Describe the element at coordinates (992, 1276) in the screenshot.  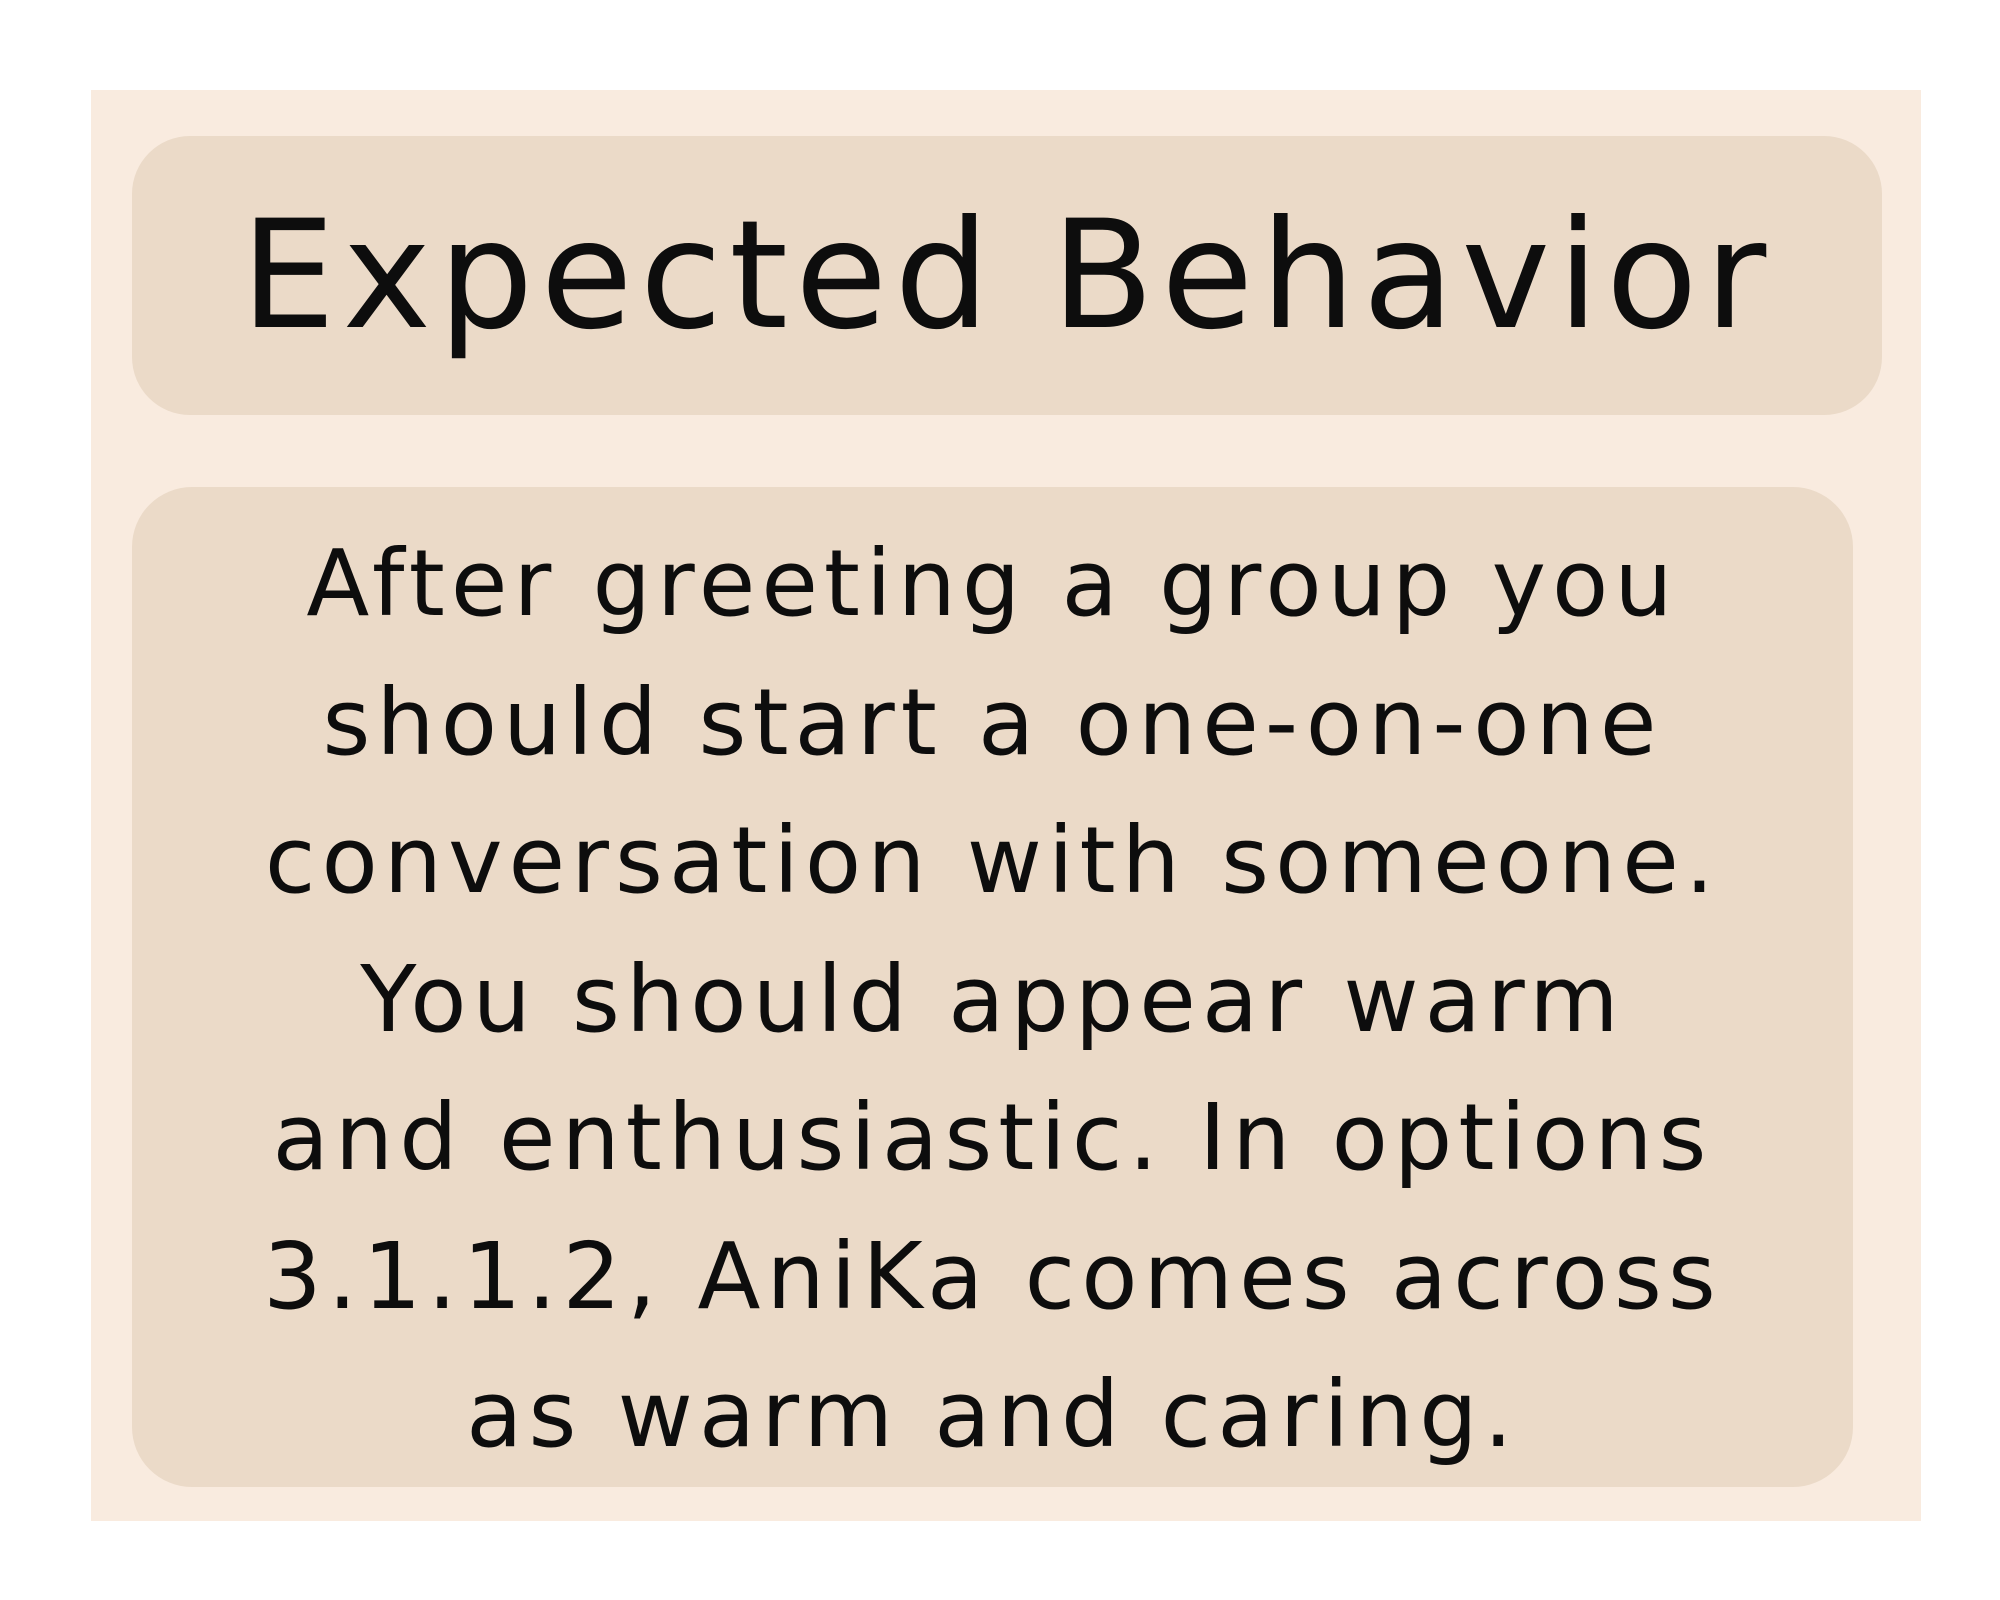
I see `description-line: 3.1.1.2, AniKa comes across` at that location.